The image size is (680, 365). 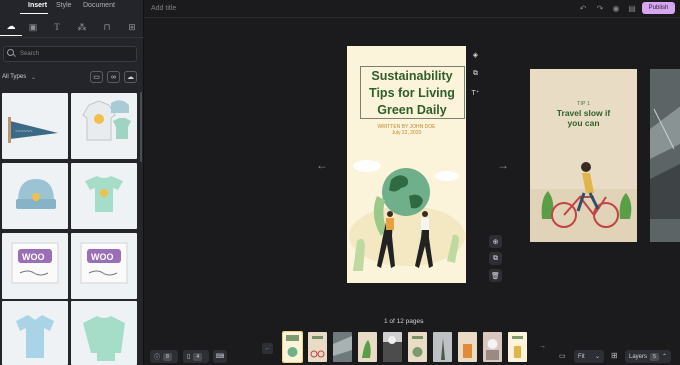 I want to click on polo-image, so click(x=35, y=336).